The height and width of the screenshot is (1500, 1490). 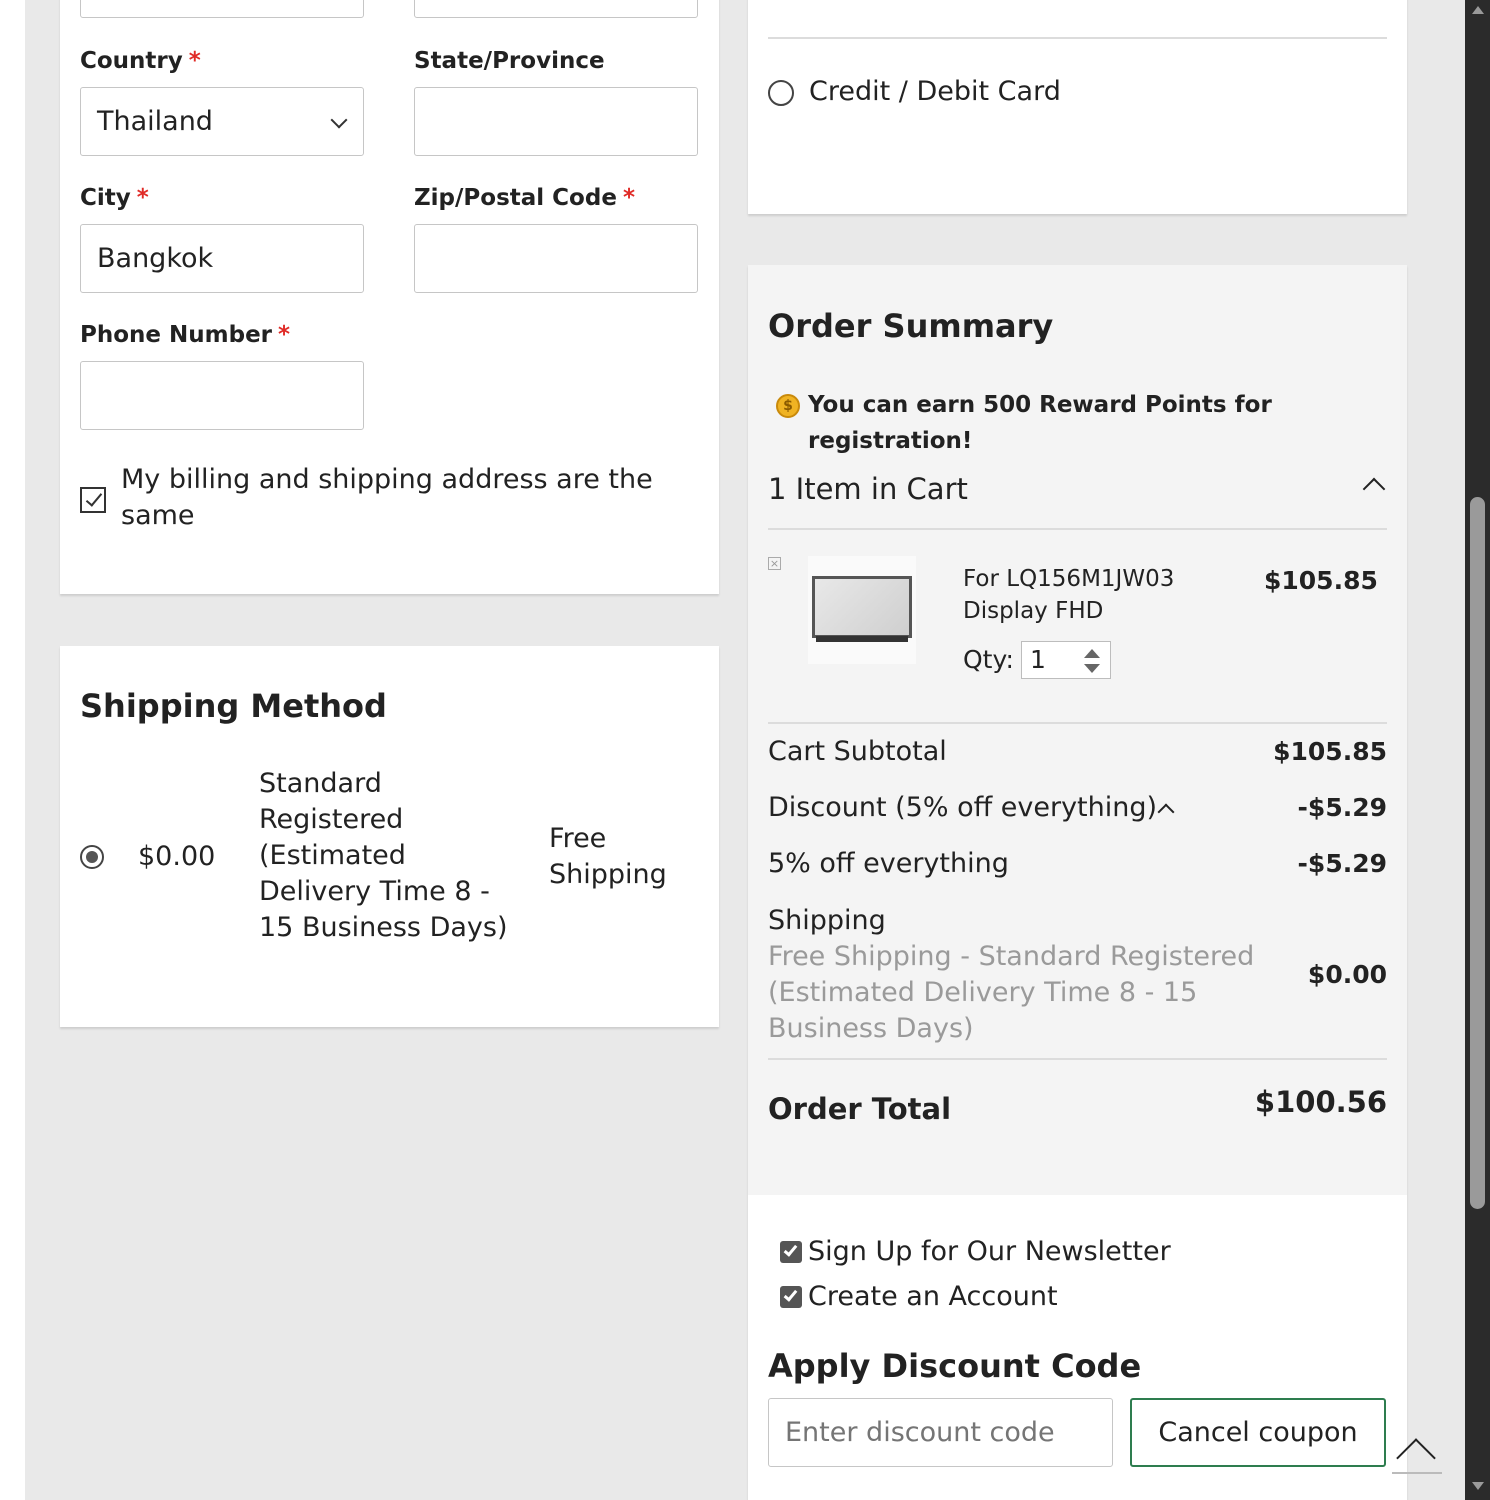 I want to click on back-to-top-underline, so click(x=1417, y=1473).